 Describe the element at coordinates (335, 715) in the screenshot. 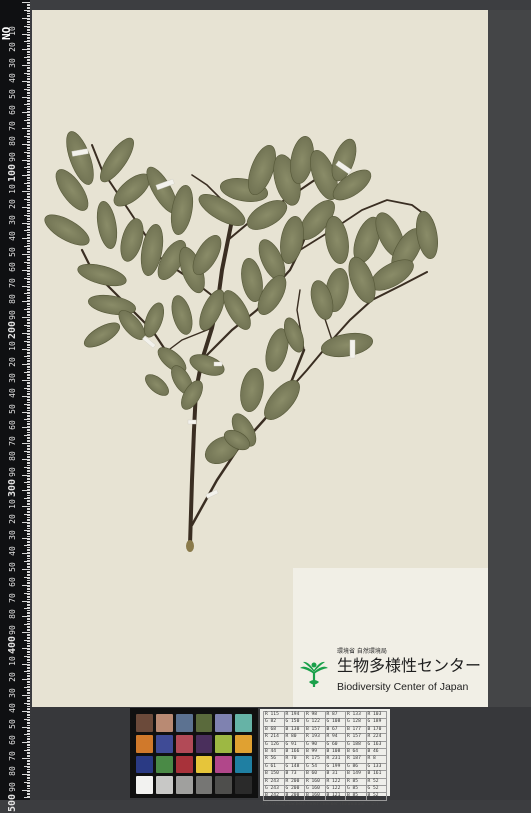

I see `table-cell: R 87` at that location.